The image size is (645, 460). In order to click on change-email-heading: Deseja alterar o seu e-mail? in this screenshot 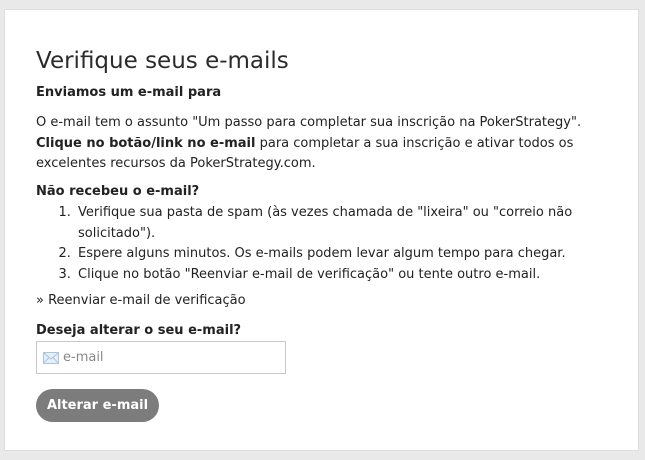, I will do `click(139, 330)`.